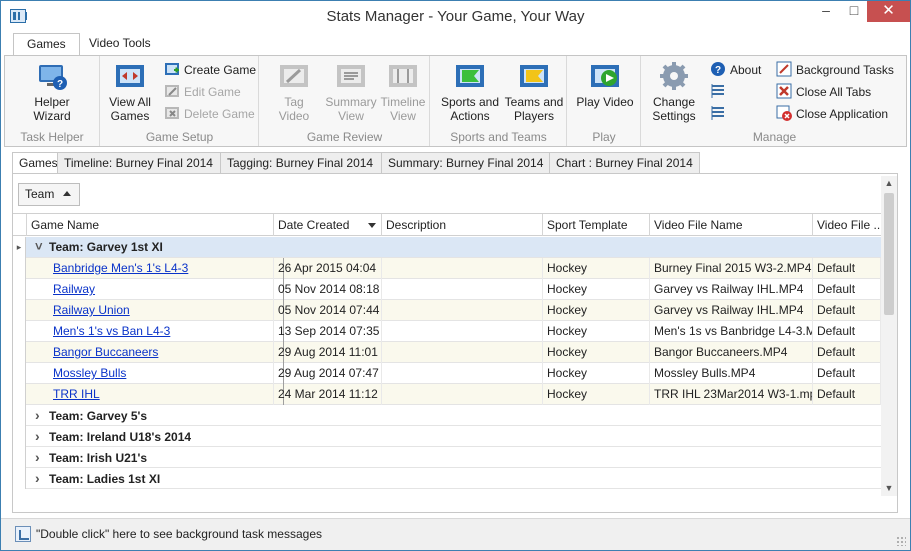 The width and height of the screenshot is (911, 551). What do you see at coordinates (854, 11) in the screenshot?
I see `maximize-button: □` at bounding box center [854, 11].